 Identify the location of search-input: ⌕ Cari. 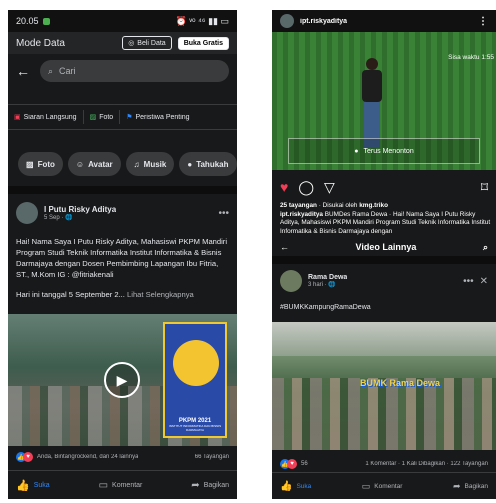
(134, 71).